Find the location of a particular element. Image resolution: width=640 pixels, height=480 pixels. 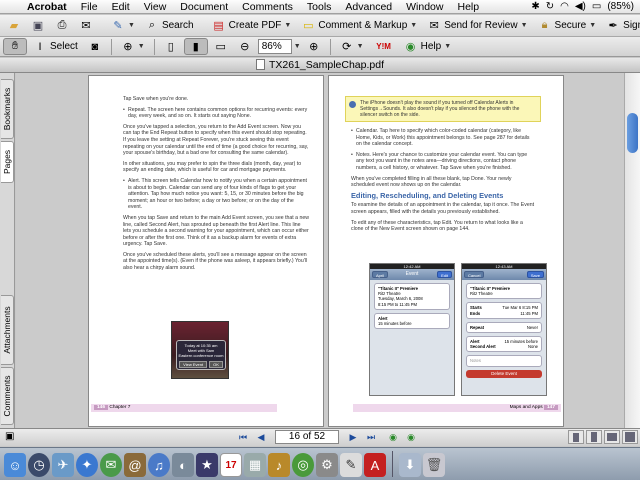

tab-attachments: Attachments is located at coordinates (7, 330).